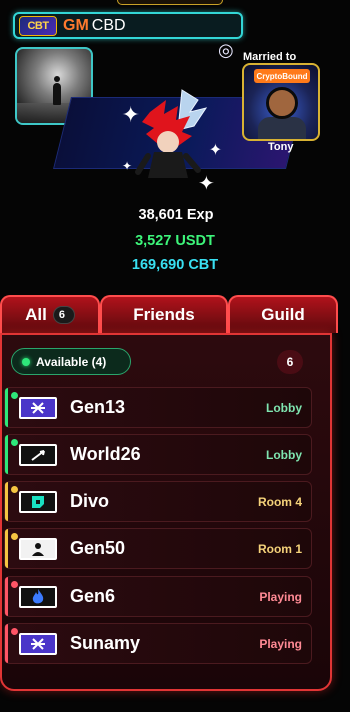  I want to click on cbt-logo-icon: CBT, so click(38, 25).